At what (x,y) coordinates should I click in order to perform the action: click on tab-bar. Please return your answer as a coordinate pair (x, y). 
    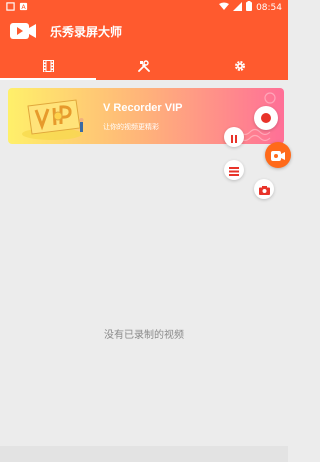
    Looking at the image, I should click on (144, 66).